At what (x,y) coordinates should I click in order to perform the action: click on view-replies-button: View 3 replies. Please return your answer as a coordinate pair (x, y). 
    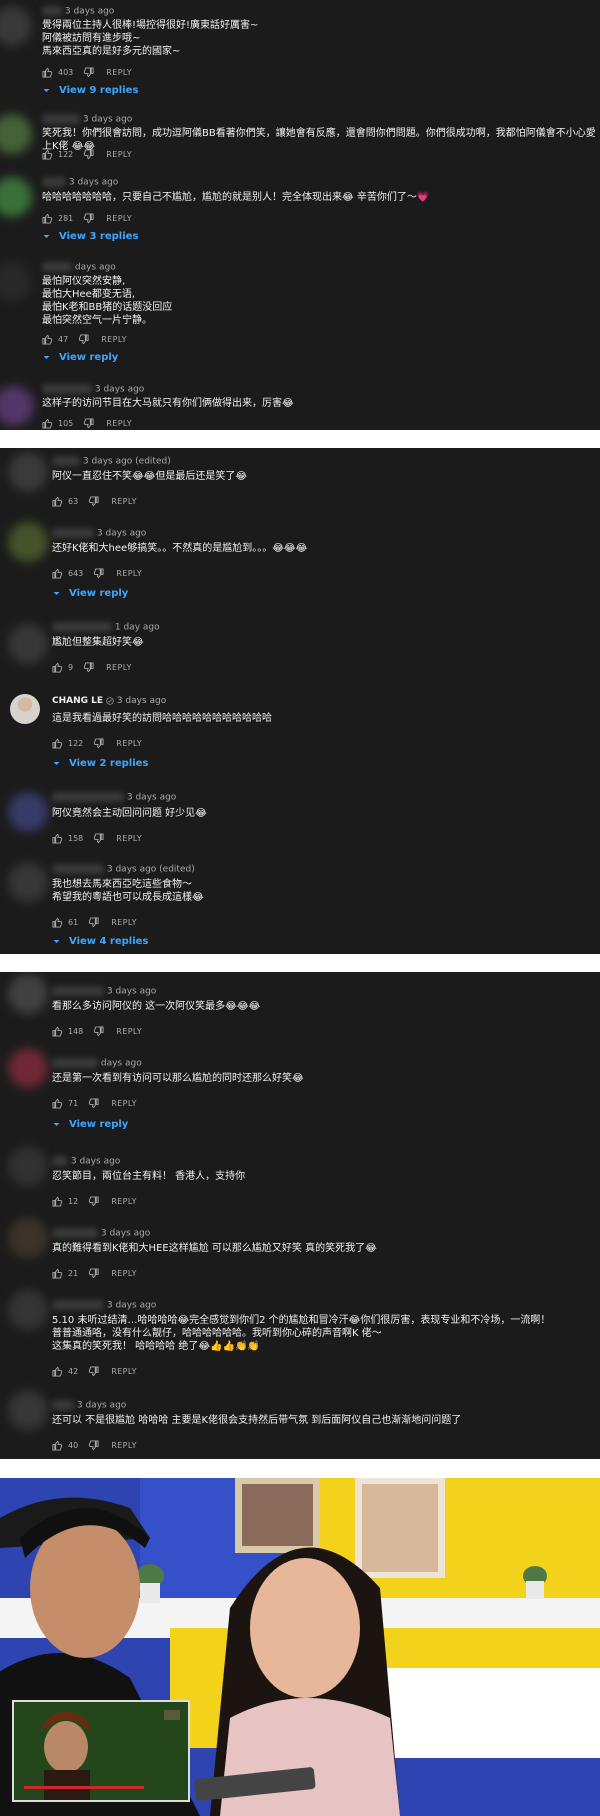
    Looking at the image, I should click on (90, 236).